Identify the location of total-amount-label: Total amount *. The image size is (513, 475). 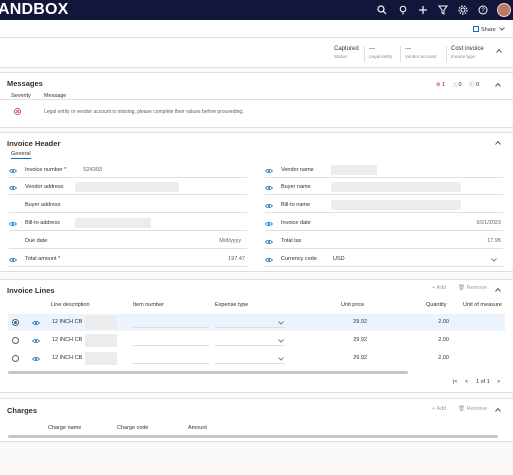
(43, 259).